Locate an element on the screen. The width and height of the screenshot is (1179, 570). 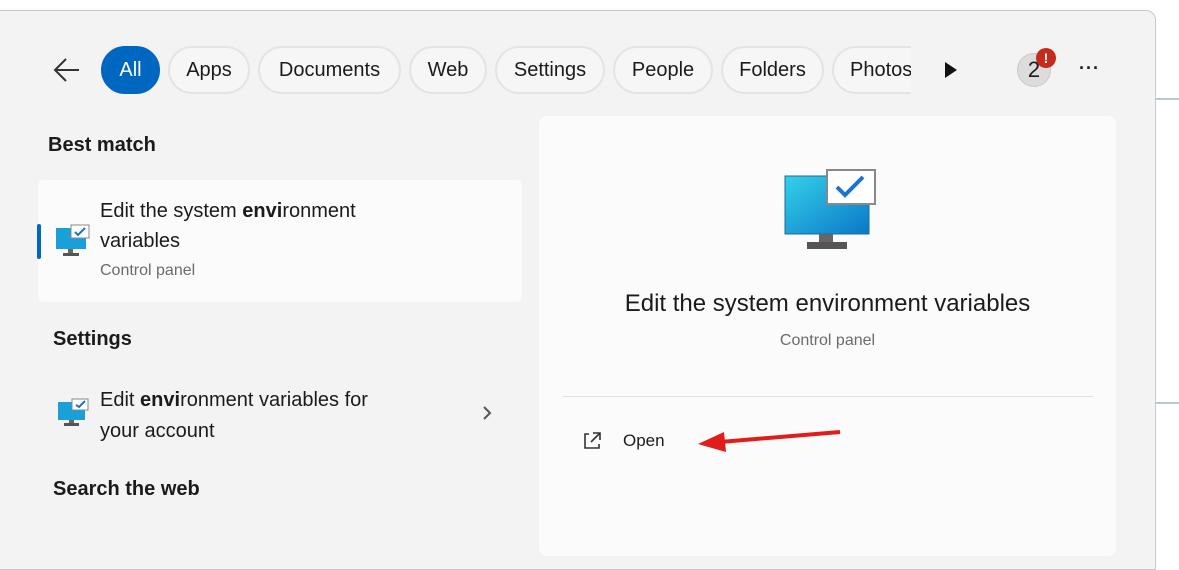
chevron-right-icon is located at coordinates (487, 413).